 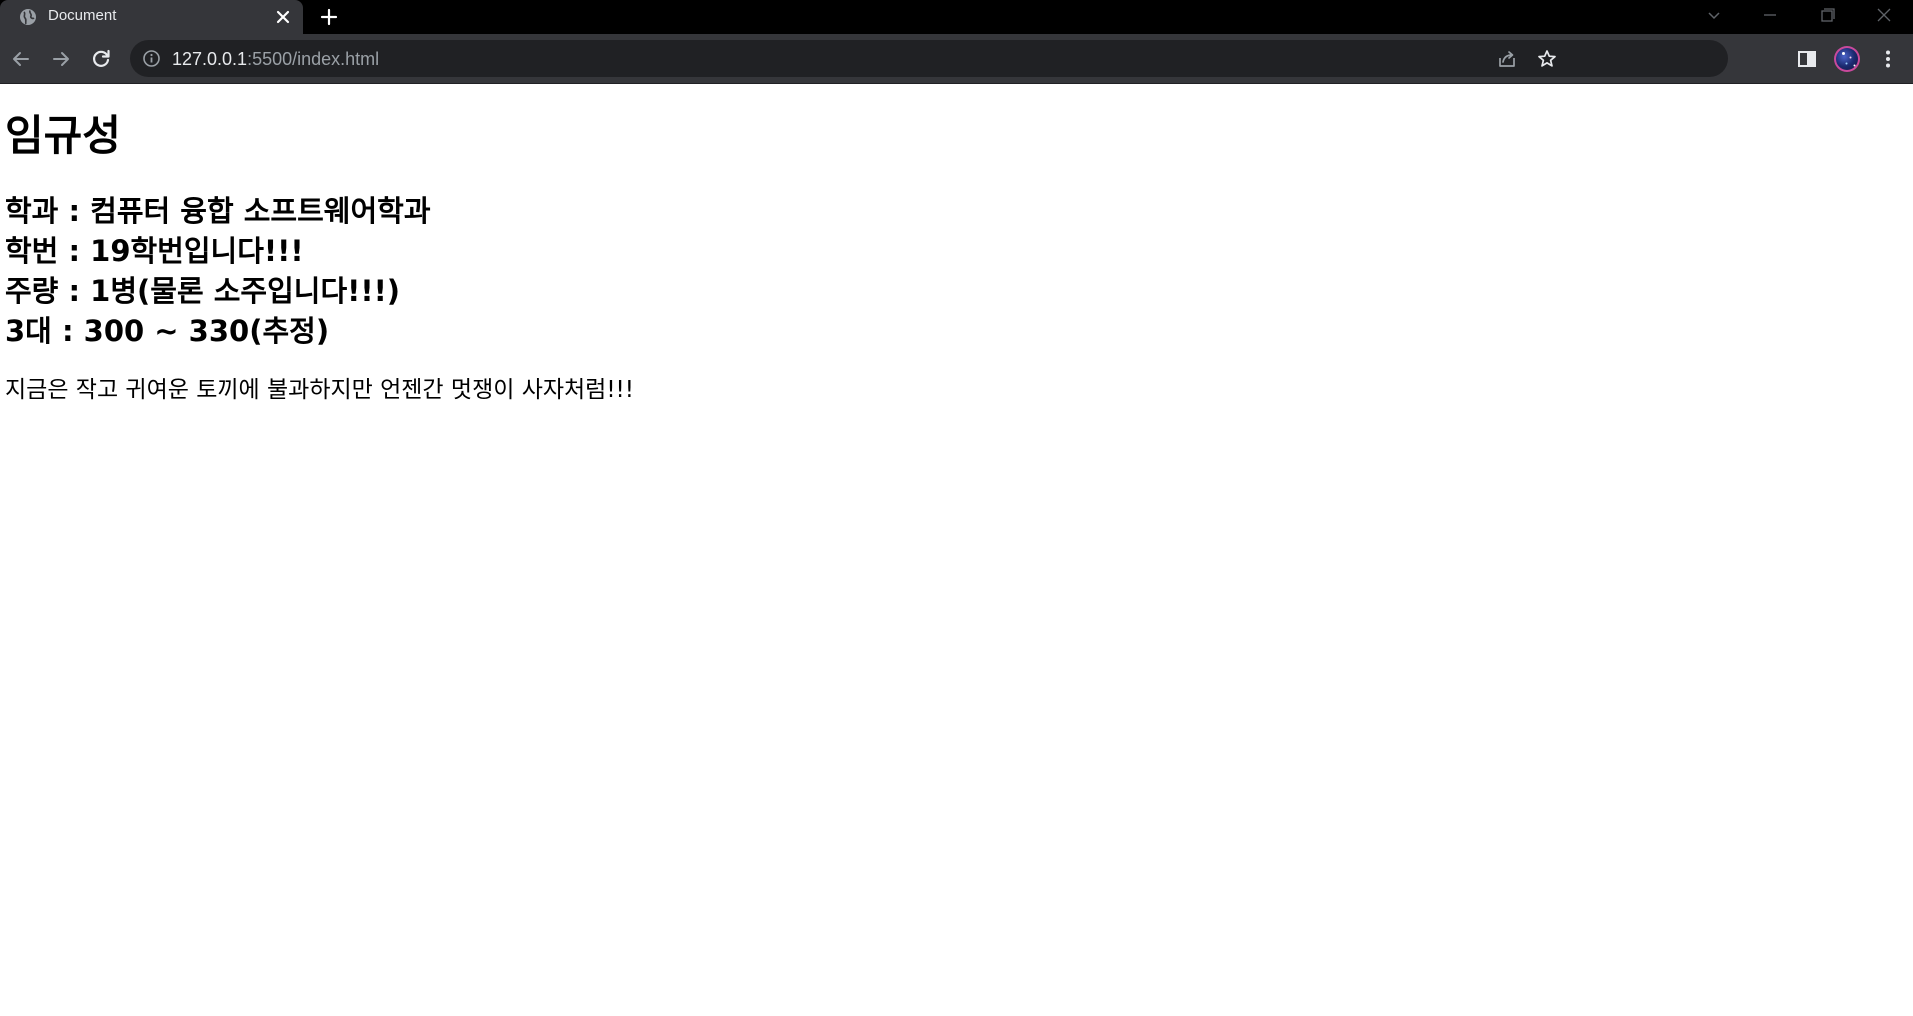 I want to click on profile-avatar, so click(x=1847, y=59).